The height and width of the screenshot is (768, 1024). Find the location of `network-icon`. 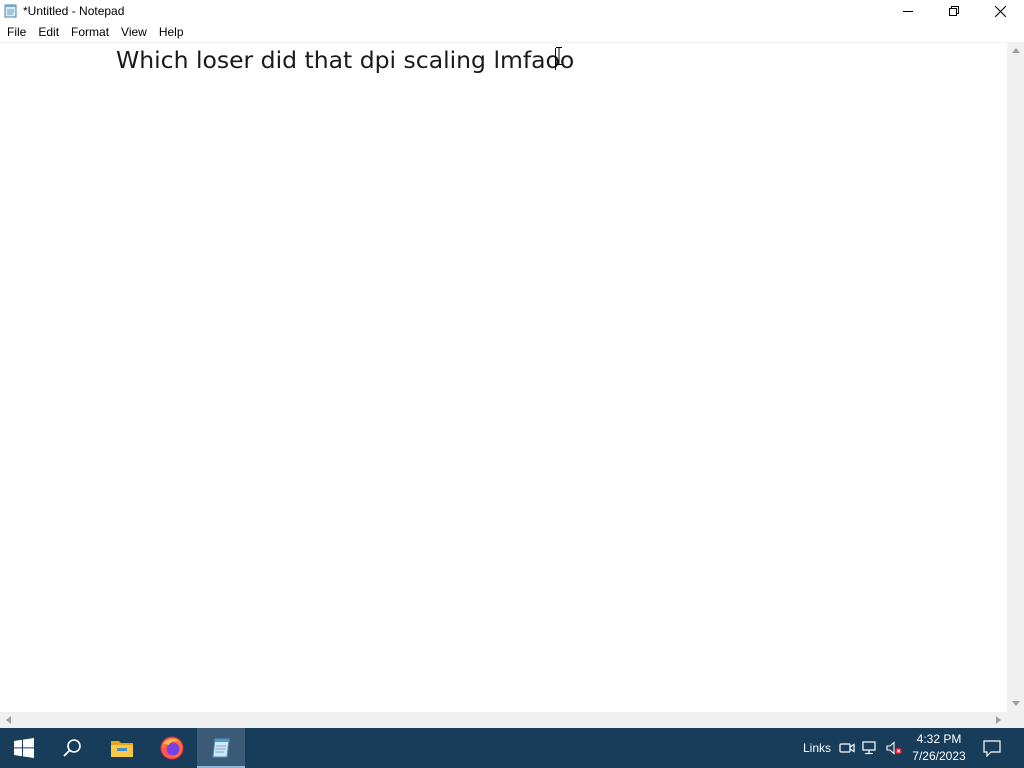

network-icon is located at coordinates (869, 748).